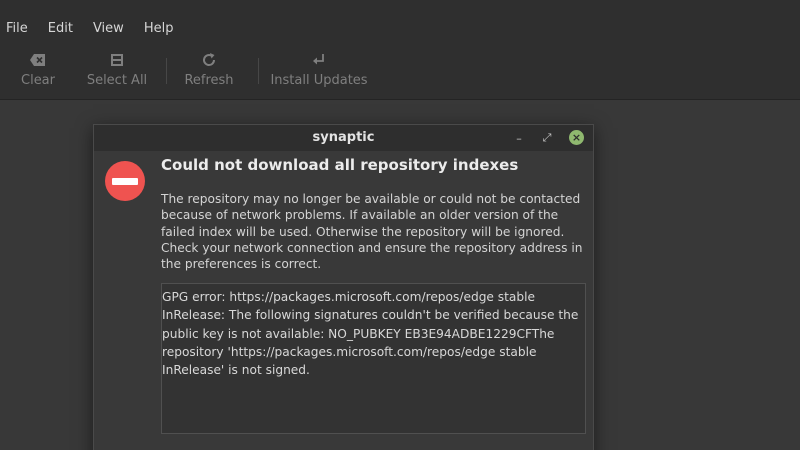 The height and width of the screenshot is (450, 800). What do you see at coordinates (209, 60) in the screenshot?
I see `refresh-icon` at bounding box center [209, 60].